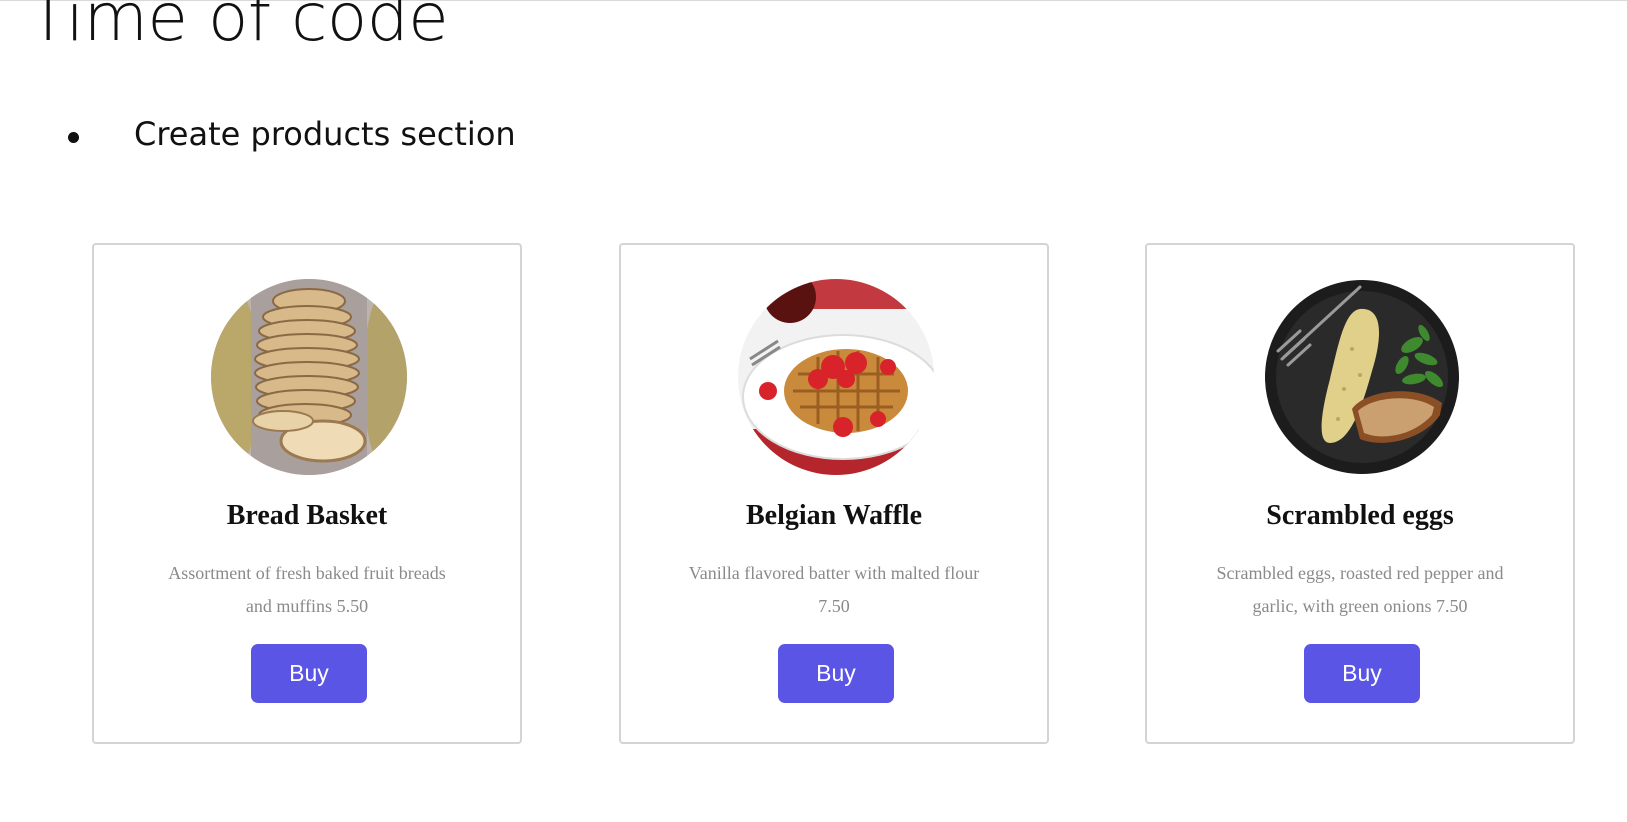 This screenshot has width=1627, height=822. What do you see at coordinates (1360, 515) in the screenshot?
I see `product-title: Scrambled eggs` at bounding box center [1360, 515].